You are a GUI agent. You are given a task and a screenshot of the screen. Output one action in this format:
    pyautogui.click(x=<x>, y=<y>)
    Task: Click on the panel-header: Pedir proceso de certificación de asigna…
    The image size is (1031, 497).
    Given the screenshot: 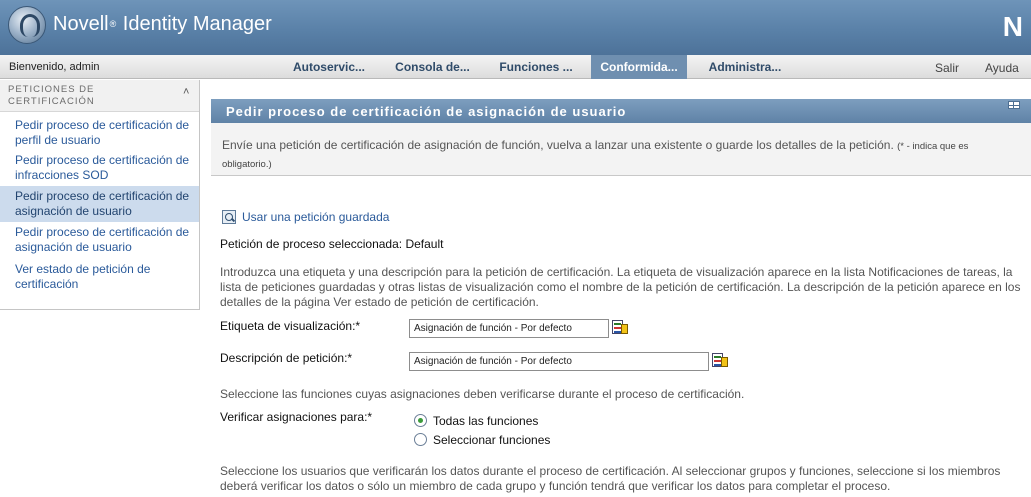 What is the action you would take?
    pyautogui.click(x=621, y=111)
    